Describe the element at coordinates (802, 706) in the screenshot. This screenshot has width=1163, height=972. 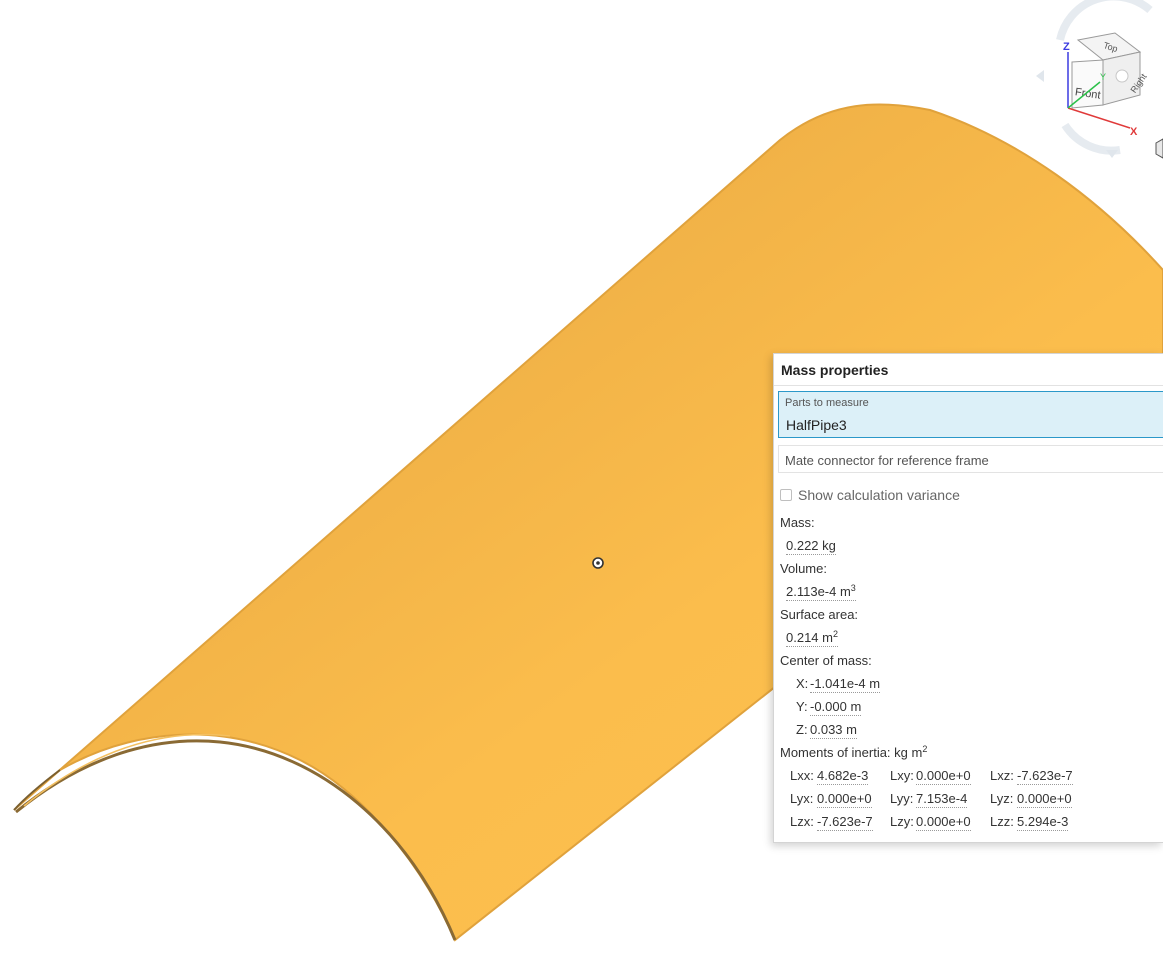
I see `com-y-label: Y:` at that location.